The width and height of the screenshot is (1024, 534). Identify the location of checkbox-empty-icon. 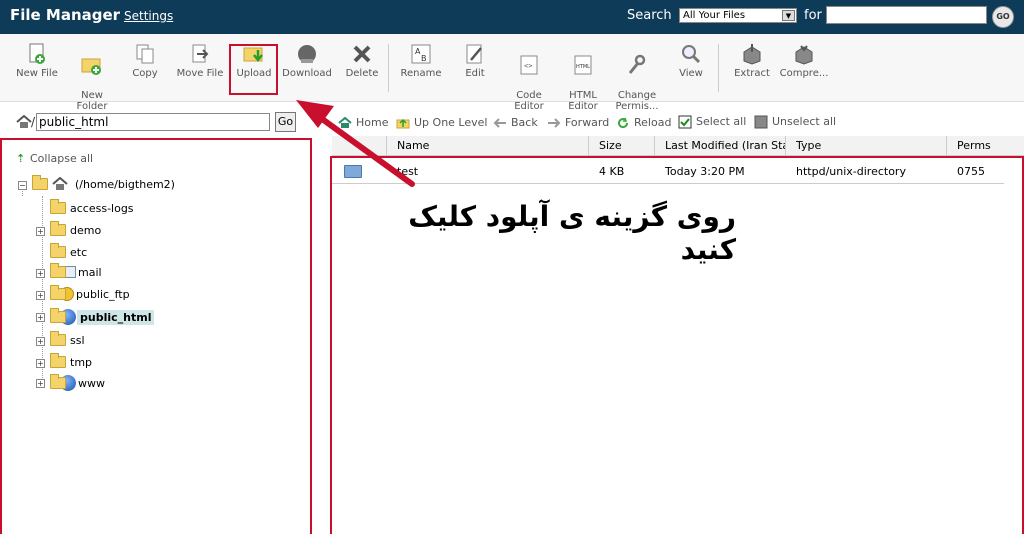
(761, 122).